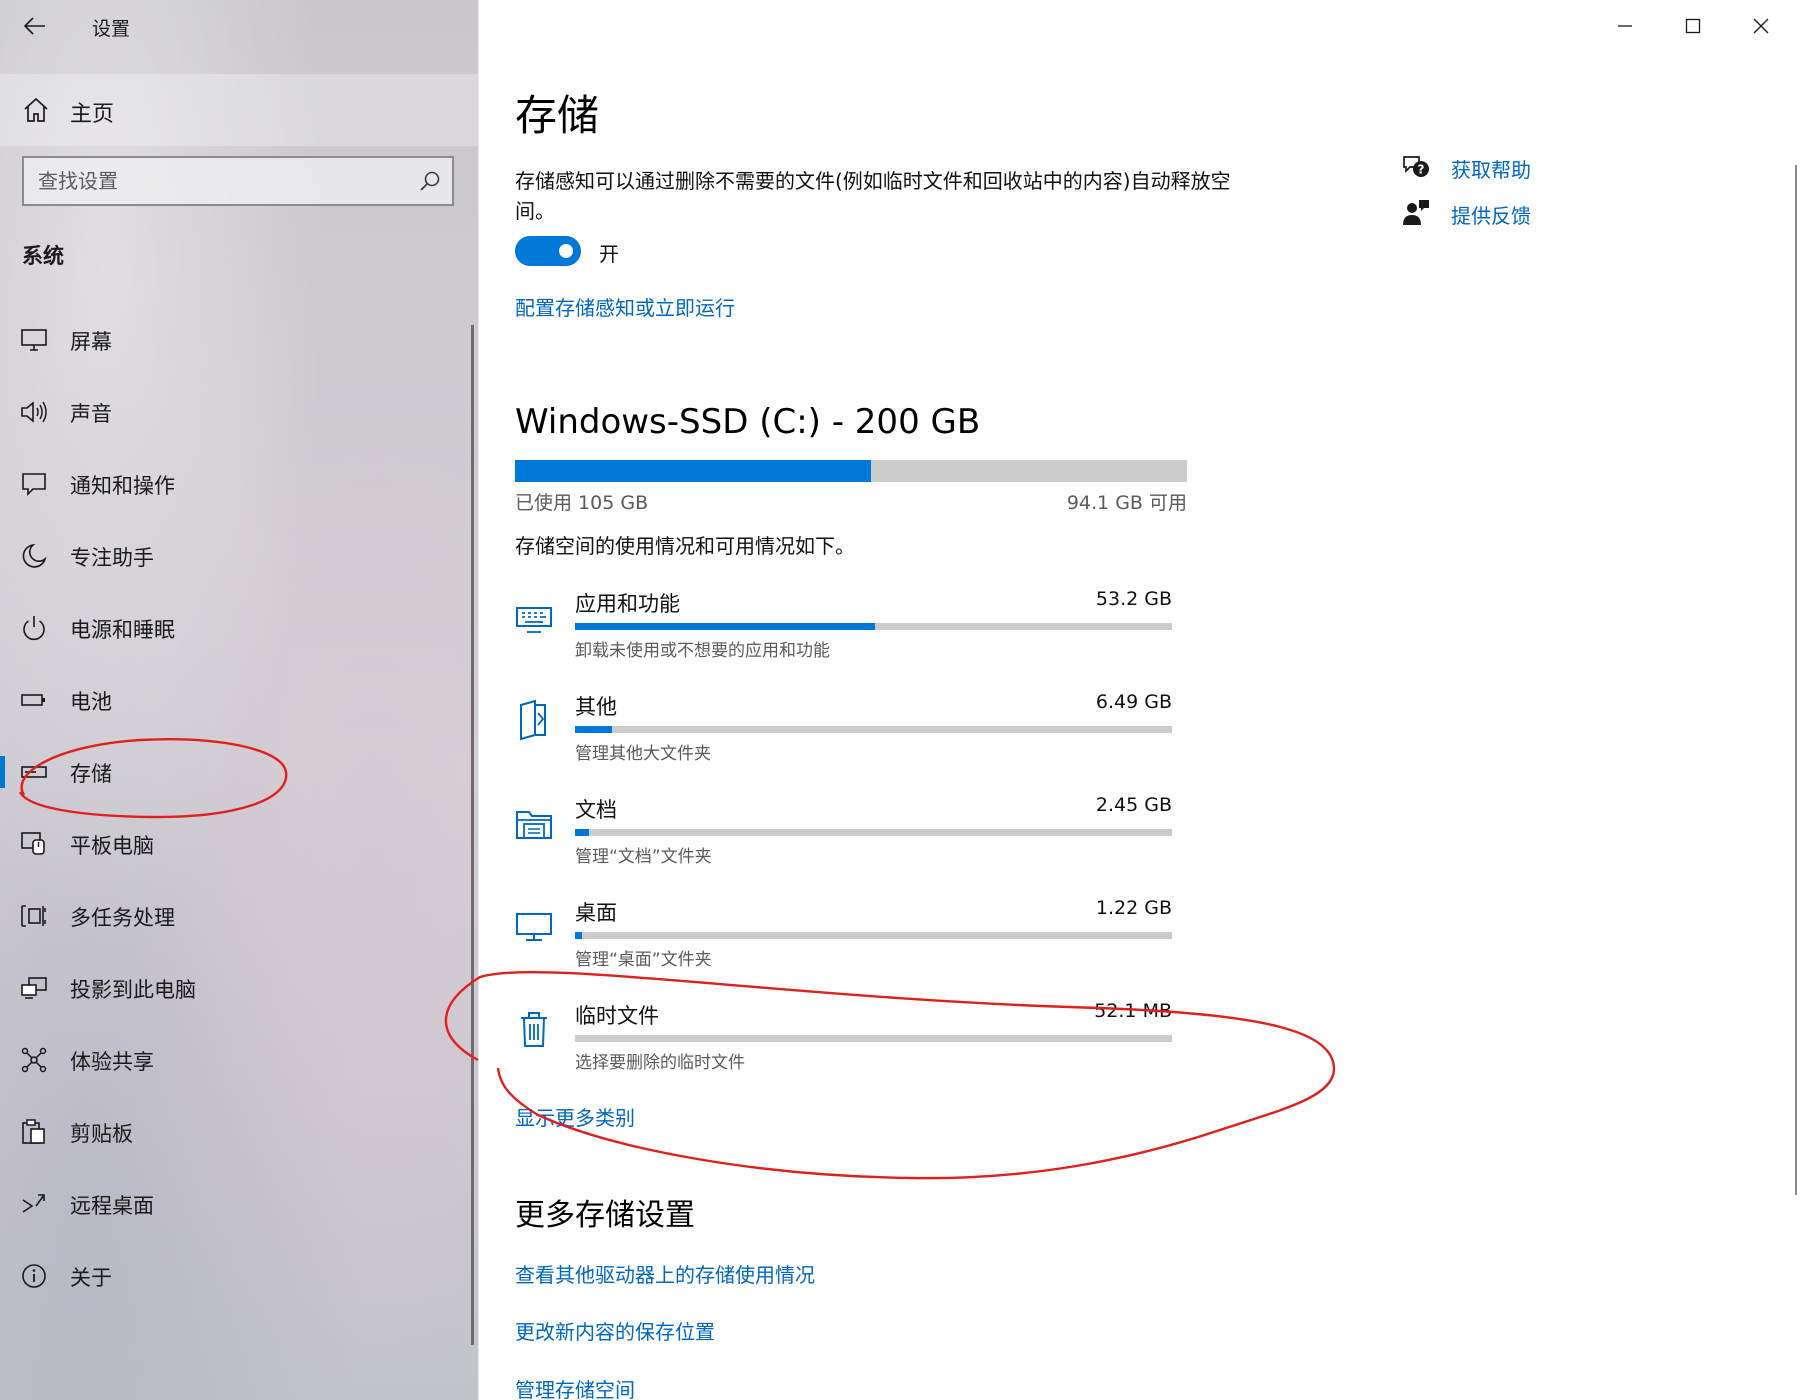 Image resolution: width=1800 pixels, height=1400 pixels. What do you see at coordinates (605, 1215) in the screenshot?
I see `more-storage-settings-title: 更多存储设置` at bounding box center [605, 1215].